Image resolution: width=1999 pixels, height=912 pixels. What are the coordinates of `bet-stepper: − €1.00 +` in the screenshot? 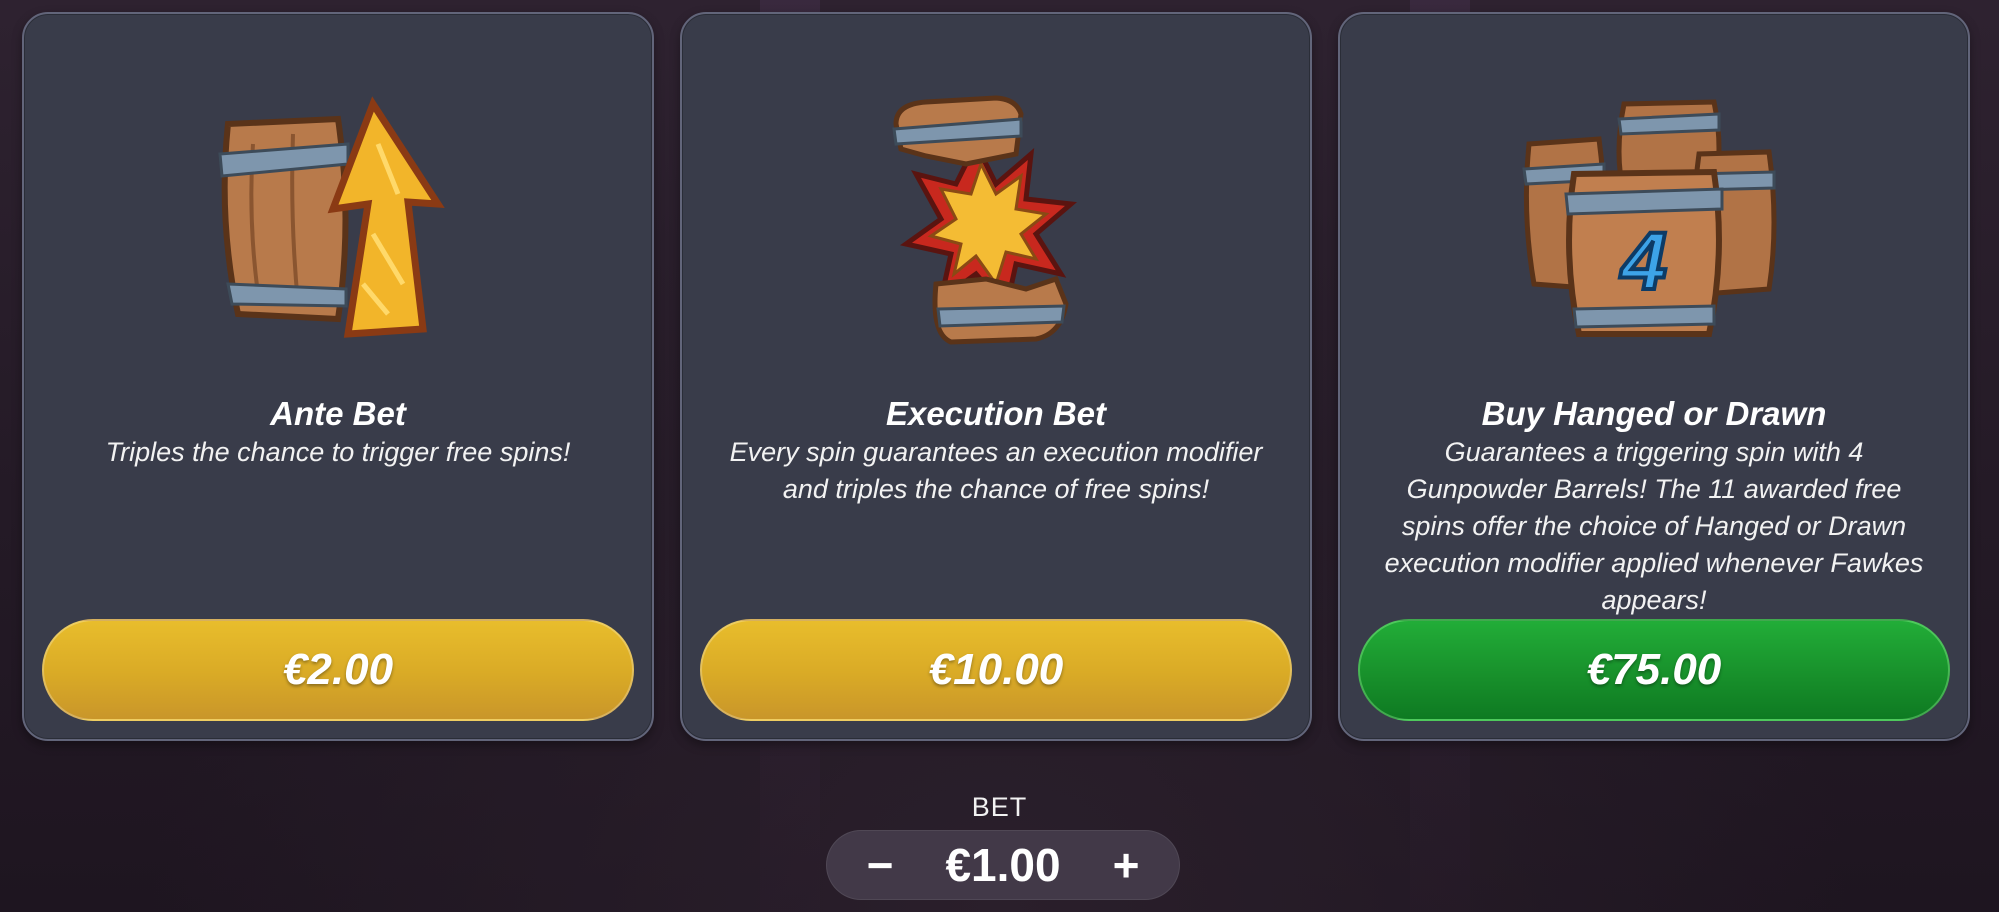 It's located at (1003, 865).